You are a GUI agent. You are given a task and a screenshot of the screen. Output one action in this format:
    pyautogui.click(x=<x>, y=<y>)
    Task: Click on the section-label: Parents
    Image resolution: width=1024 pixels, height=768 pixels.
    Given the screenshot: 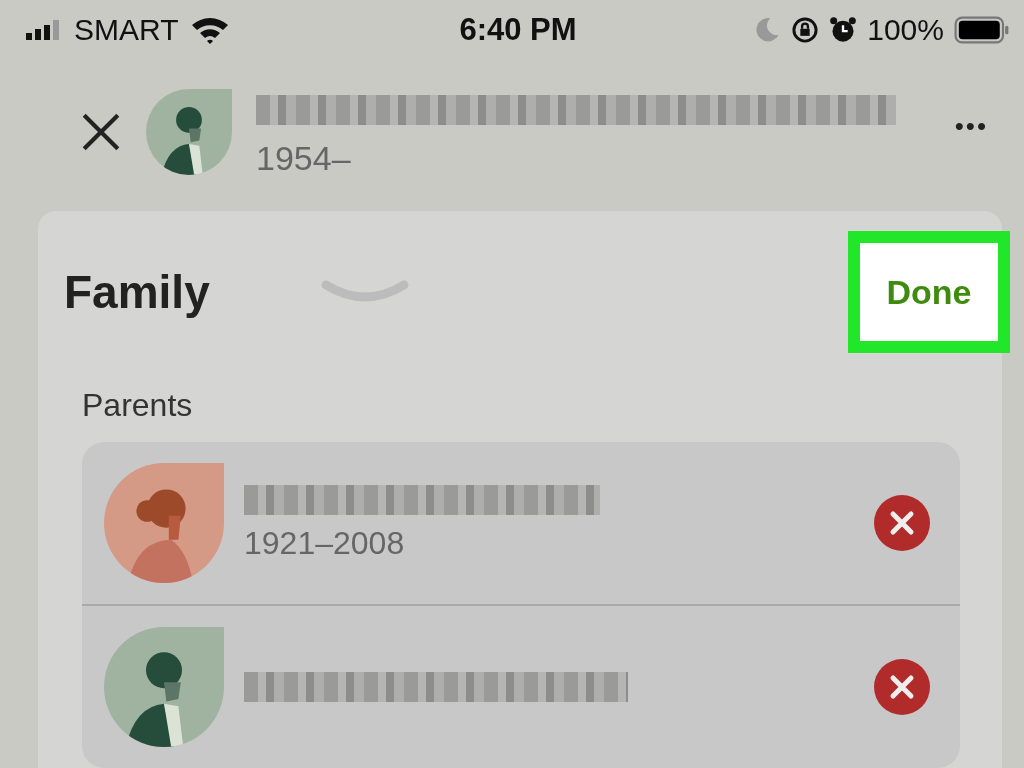 What is the action you would take?
    pyautogui.click(x=138, y=405)
    